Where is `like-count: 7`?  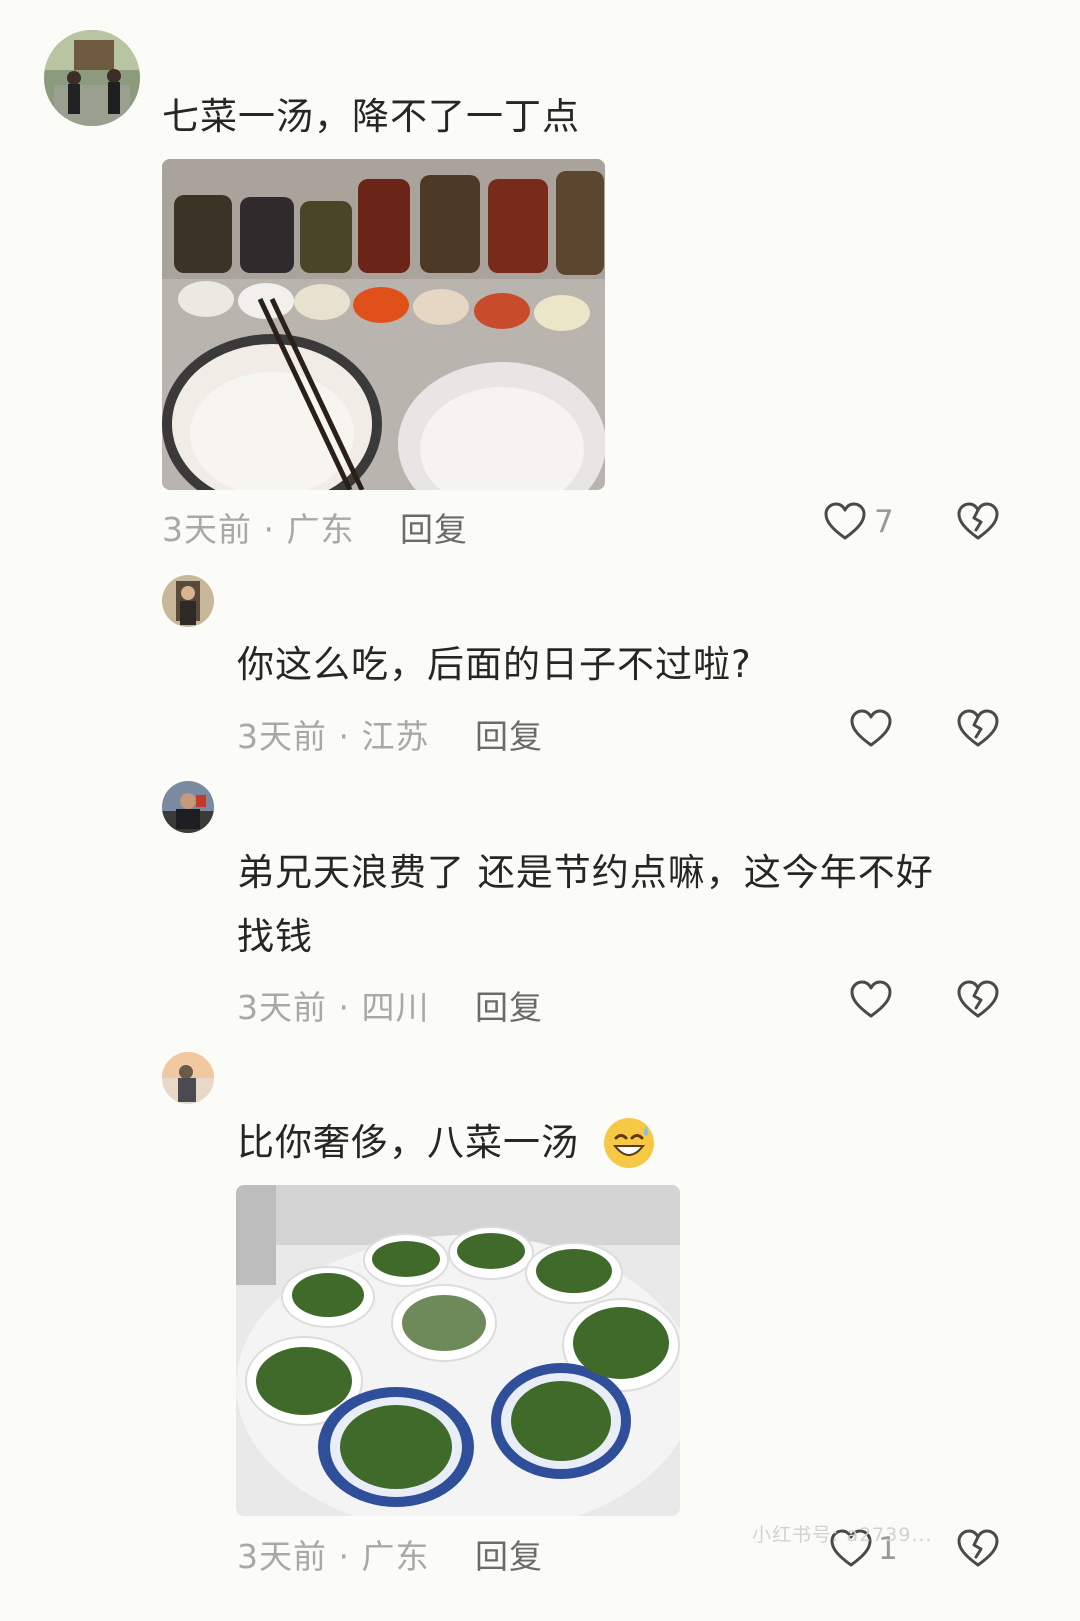
like-count: 7 is located at coordinates (884, 522).